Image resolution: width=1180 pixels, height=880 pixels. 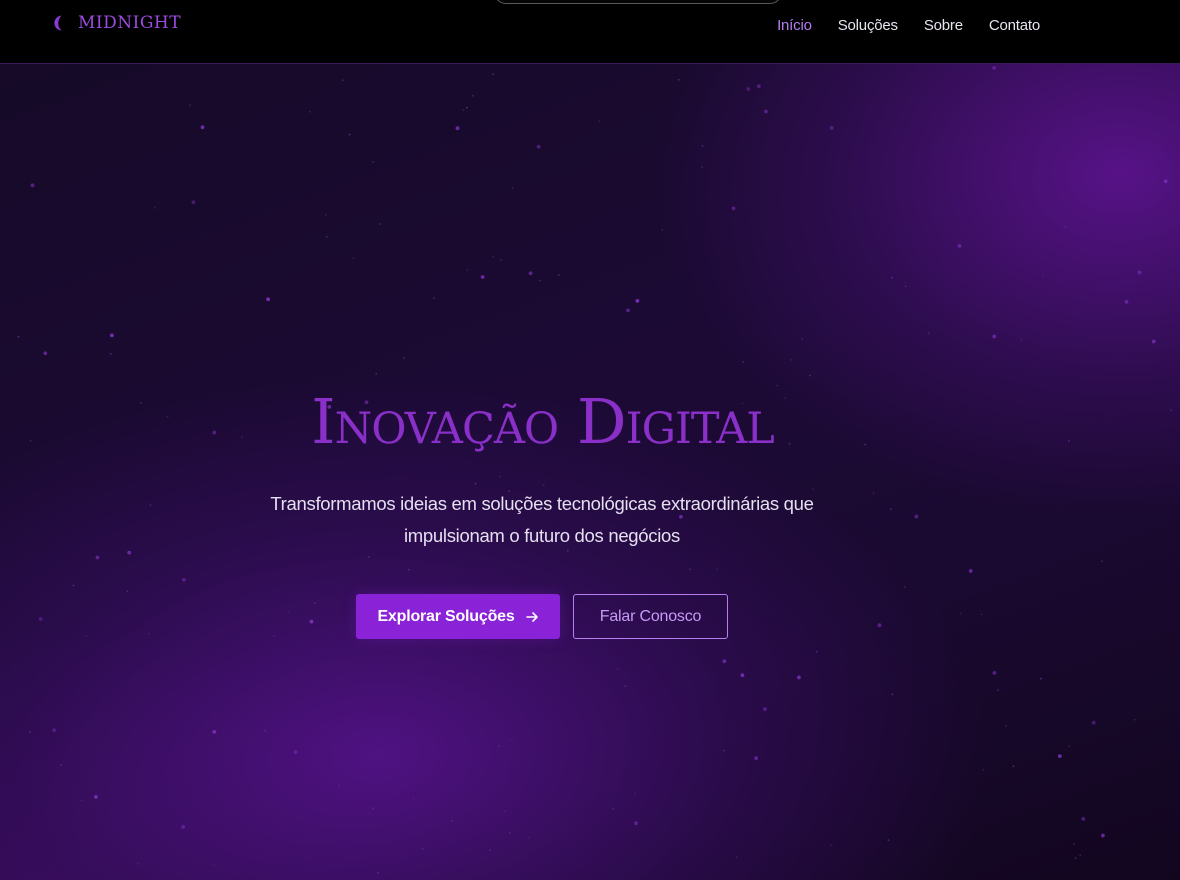 What do you see at coordinates (58, 23) in the screenshot?
I see `moon-icon` at bounding box center [58, 23].